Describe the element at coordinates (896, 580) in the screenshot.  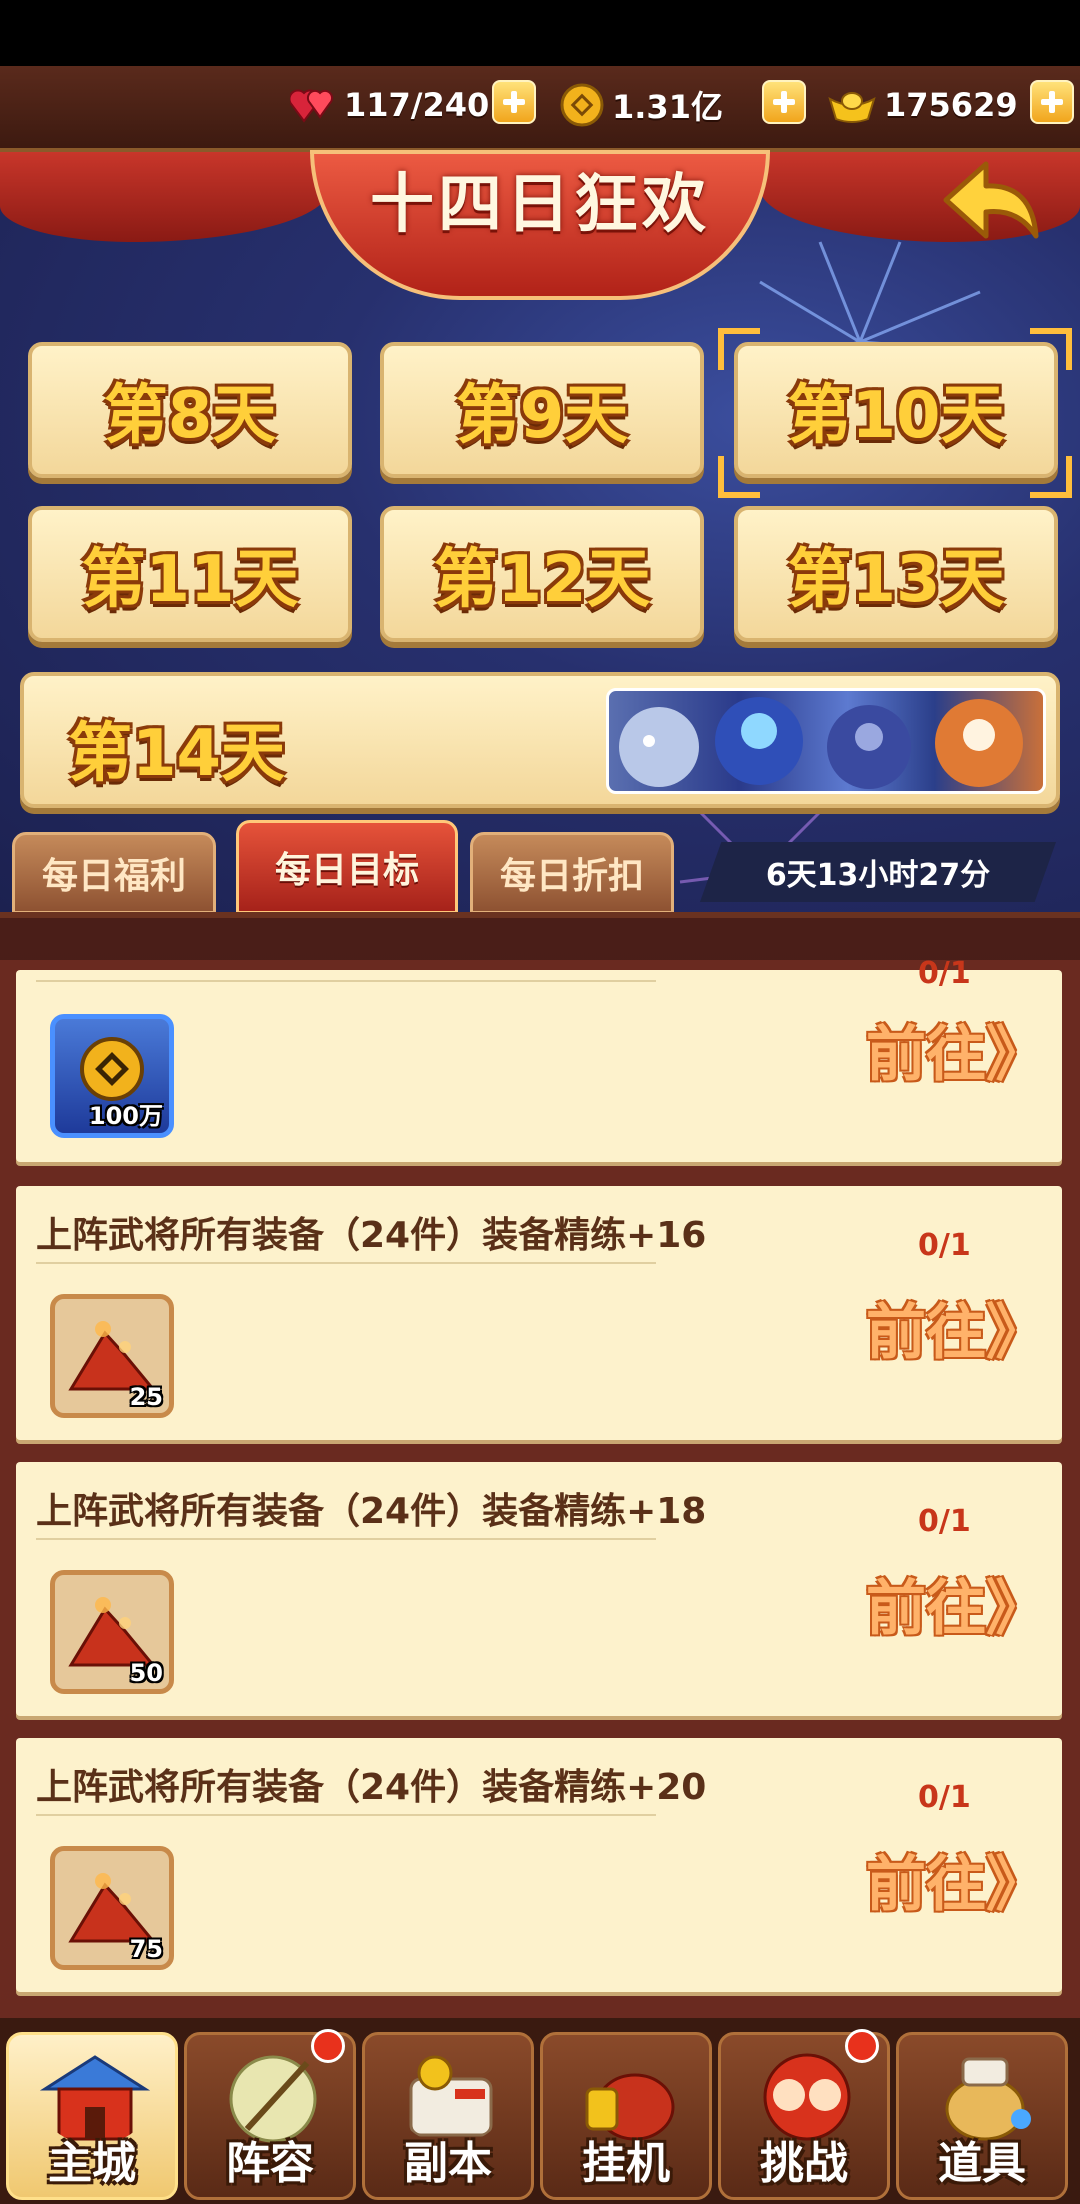
I see `day-label: 第13天` at that location.